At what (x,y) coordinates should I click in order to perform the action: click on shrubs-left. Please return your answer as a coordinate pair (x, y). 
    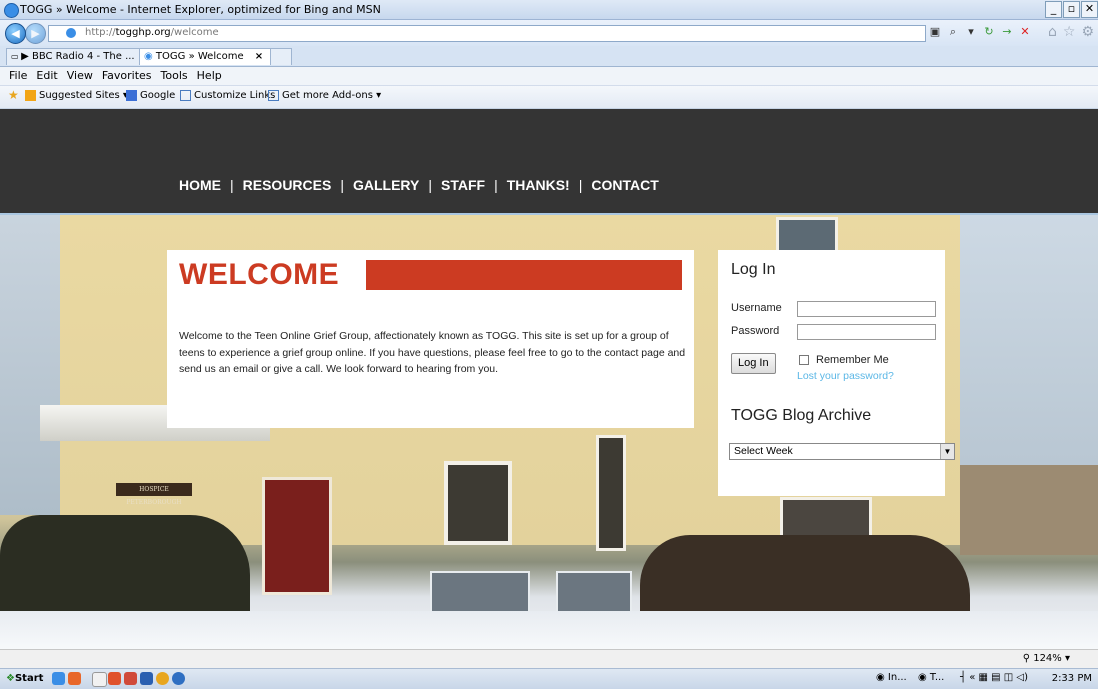
    Looking at the image, I should click on (125, 570).